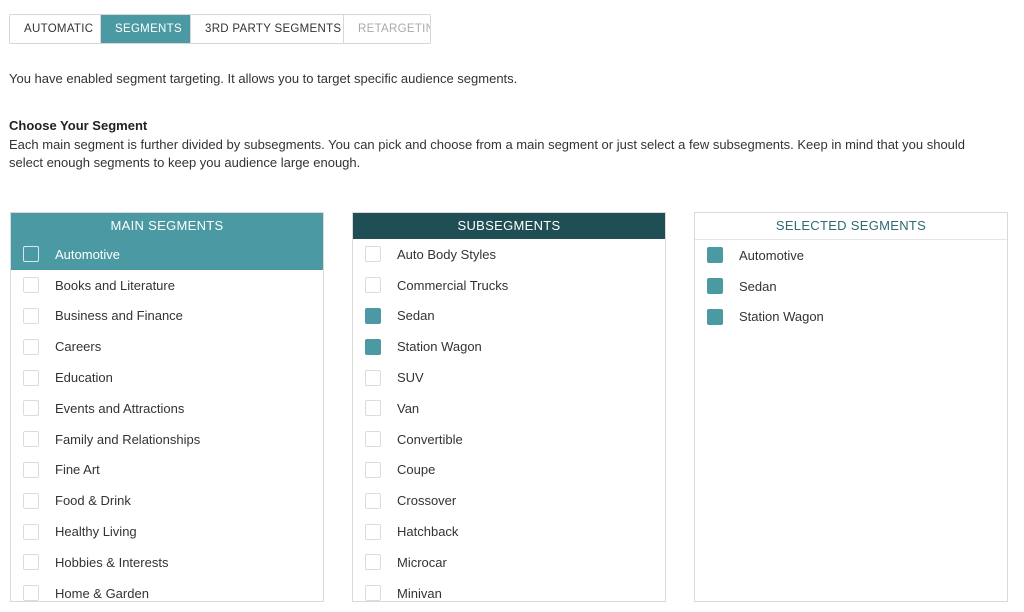  What do you see at coordinates (408, 408) in the screenshot?
I see `subsegment-label: Van` at bounding box center [408, 408].